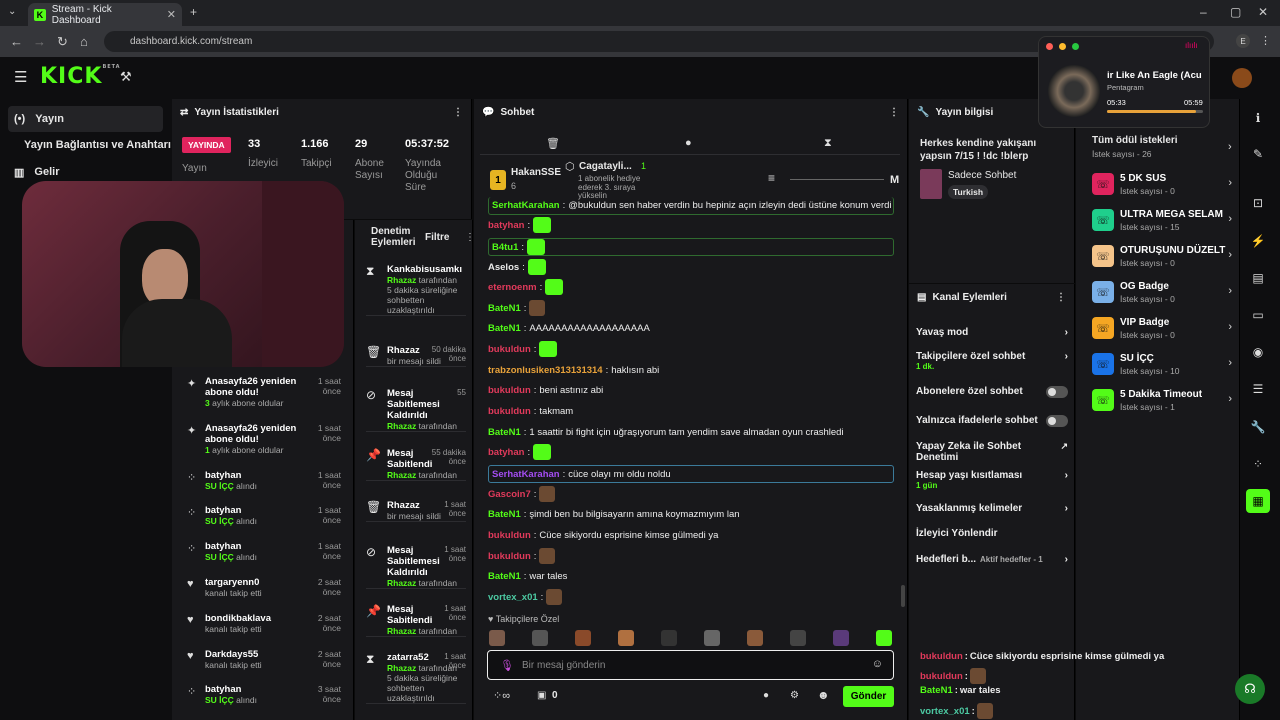  Describe the element at coordinates (877, 664) in the screenshot. I see `emoji-icon: ☺` at that location.